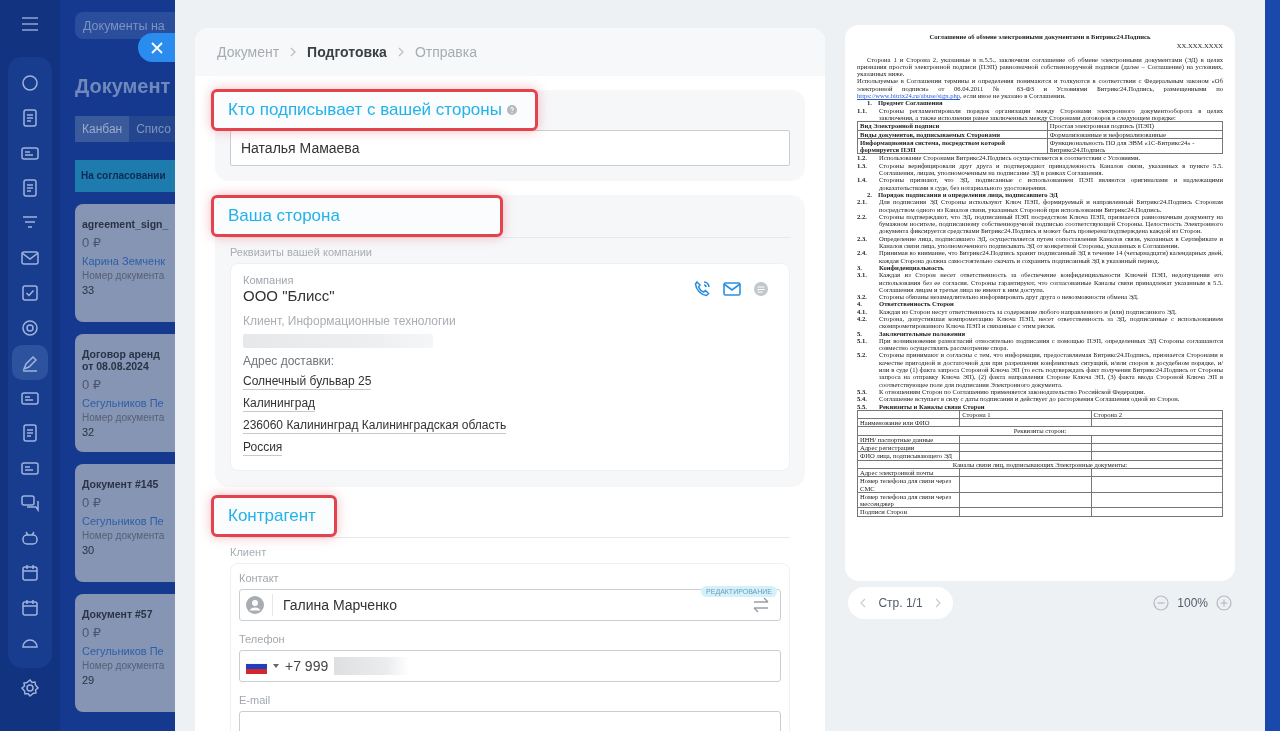  Describe the element at coordinates (289, 295) in the screenshot. I see `company-name: ООО "Блисс"` at that location.